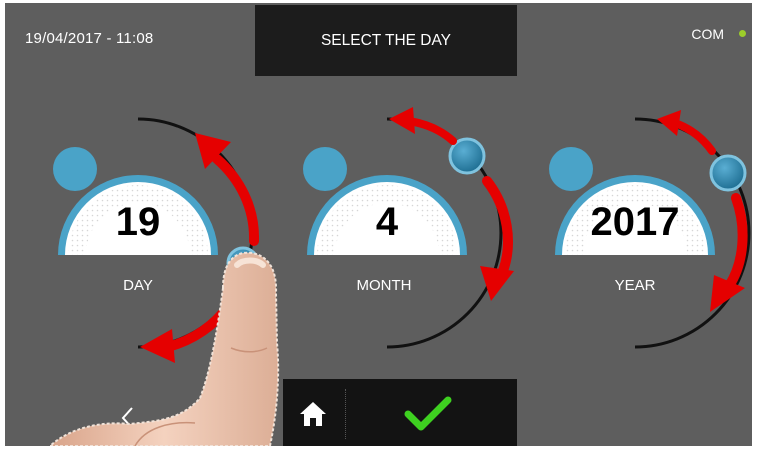  I want to click on pointing-hand-image, so click(164, 348).